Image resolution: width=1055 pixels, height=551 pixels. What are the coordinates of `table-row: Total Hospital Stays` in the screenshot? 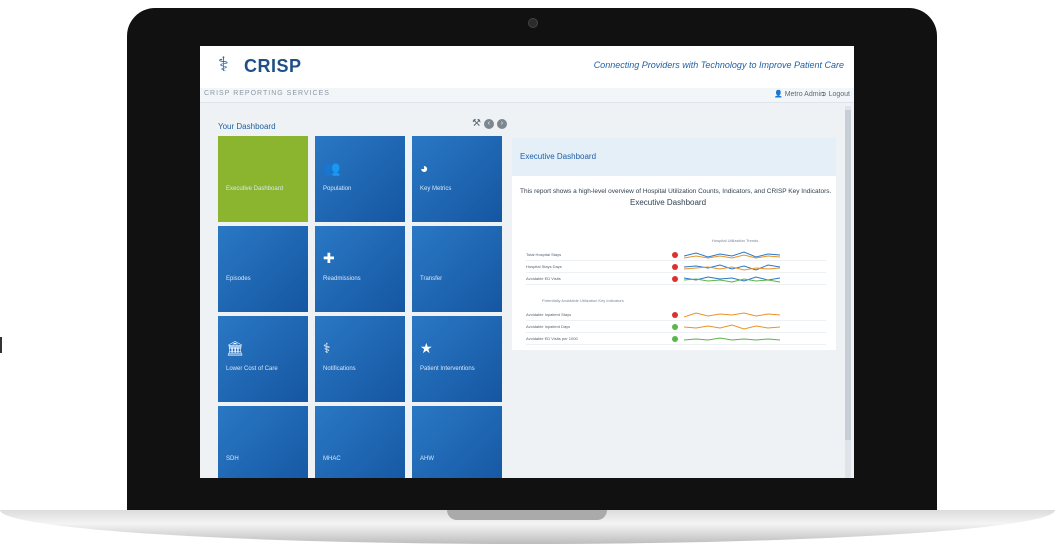 It's located at (676, 255).